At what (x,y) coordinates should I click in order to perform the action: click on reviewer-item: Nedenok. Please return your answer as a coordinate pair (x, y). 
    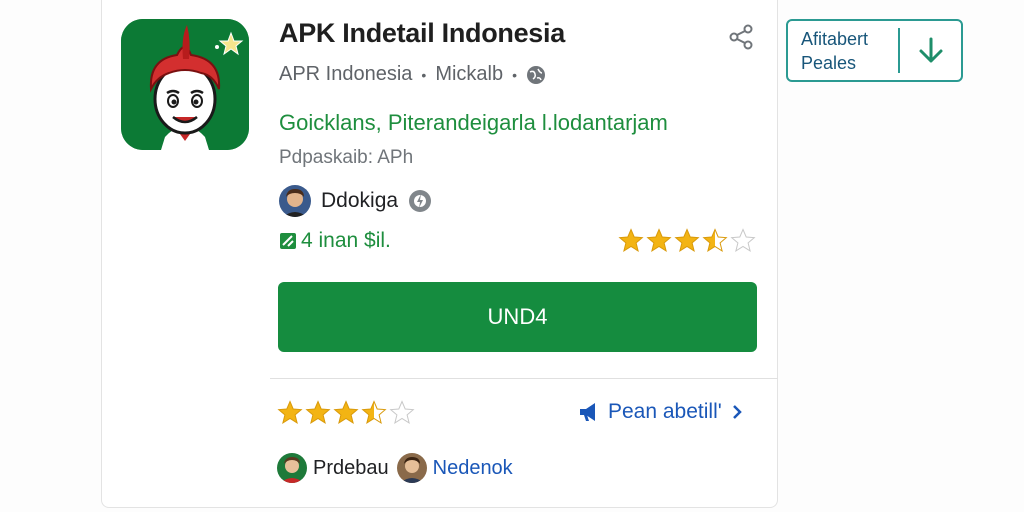
    Looking at the image, I should click on (454, 468).